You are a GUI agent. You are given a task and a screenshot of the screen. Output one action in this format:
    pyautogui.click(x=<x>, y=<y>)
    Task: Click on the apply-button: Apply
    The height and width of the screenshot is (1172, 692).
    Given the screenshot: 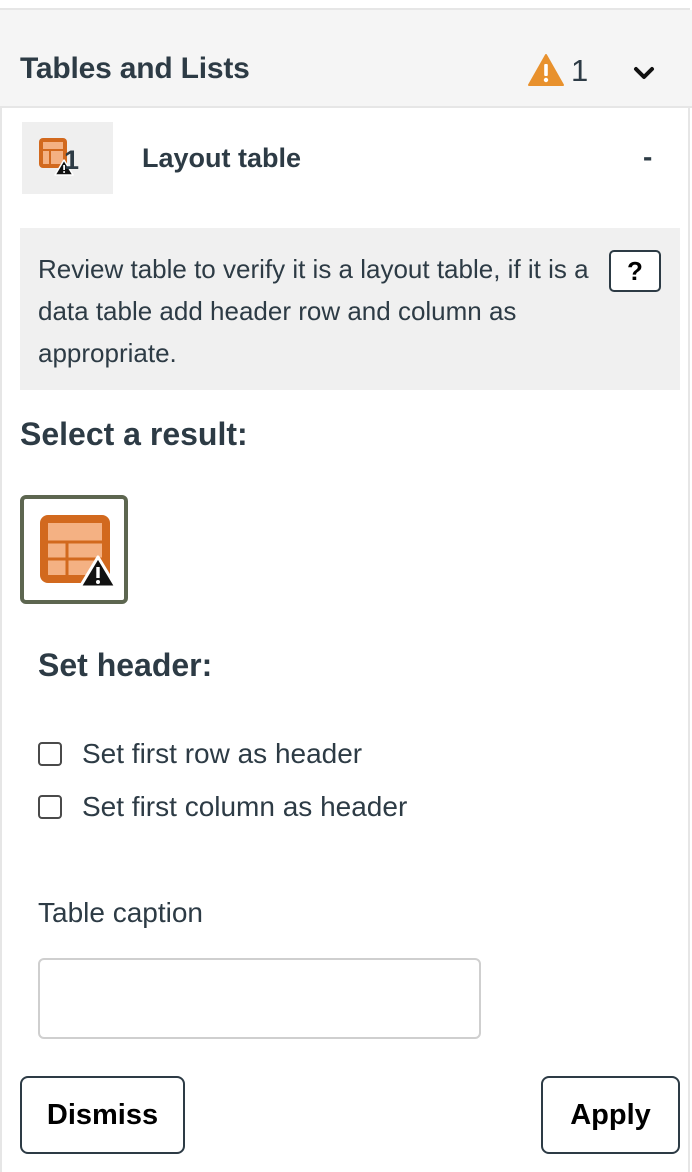 What is the action you would take?
    pyautogui.click(x=610, y=1115)
    